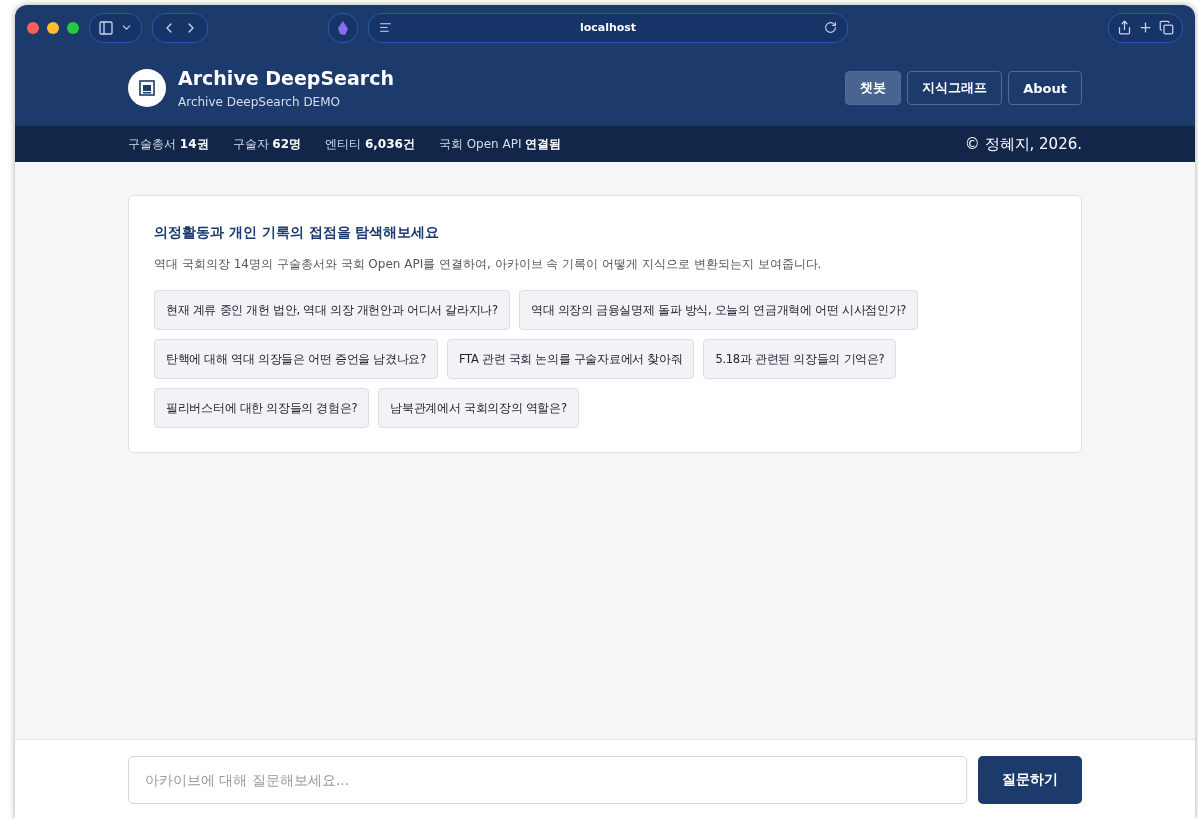  I want to click on tabs-overview-icon, so click(1166, 27).